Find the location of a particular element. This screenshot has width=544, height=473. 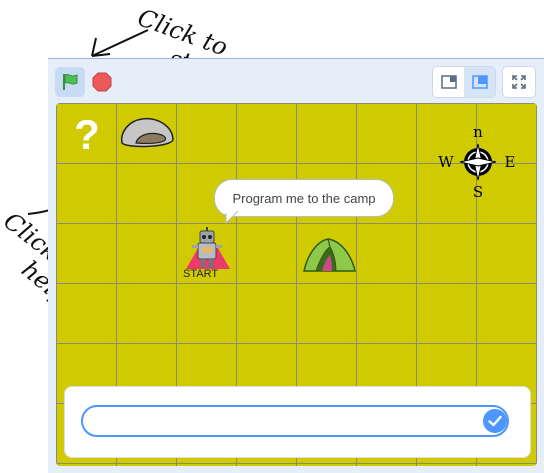

fullscreen-button is located at coordinates (519, 82).